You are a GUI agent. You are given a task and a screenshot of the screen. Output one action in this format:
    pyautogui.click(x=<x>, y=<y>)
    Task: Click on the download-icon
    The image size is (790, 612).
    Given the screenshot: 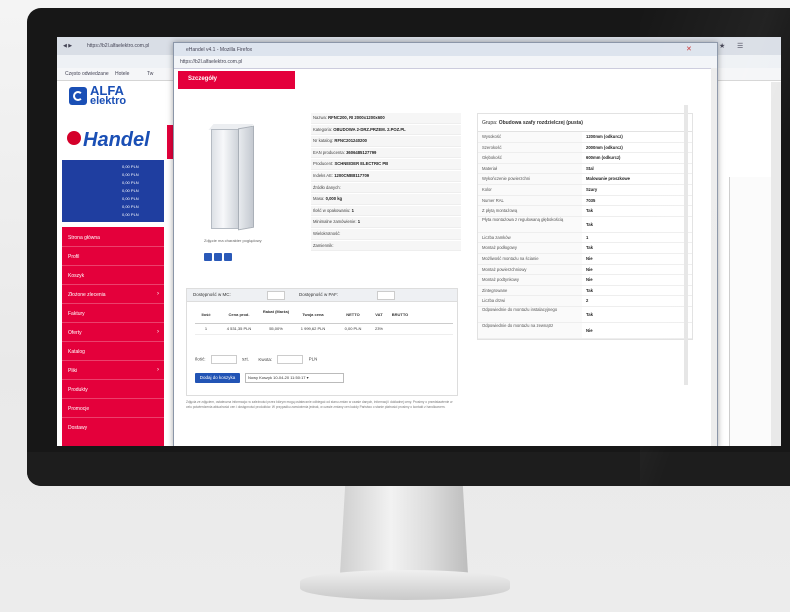 What is the action you would take?
    pyautogui.click(x=208, y=257)
    